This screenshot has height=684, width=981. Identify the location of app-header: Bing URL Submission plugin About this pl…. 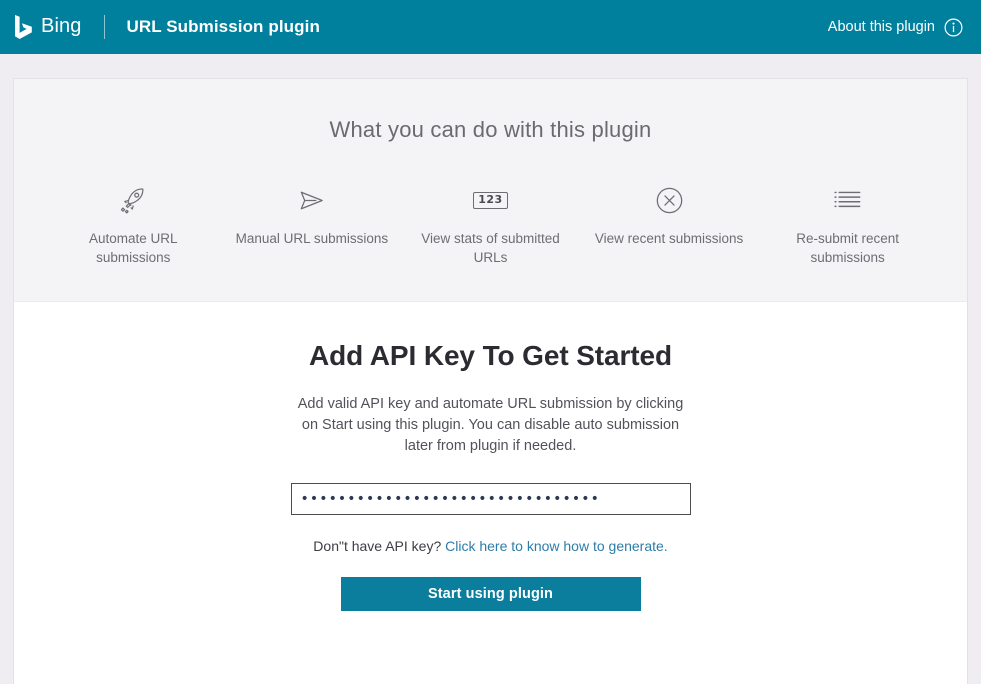
(490, 27).